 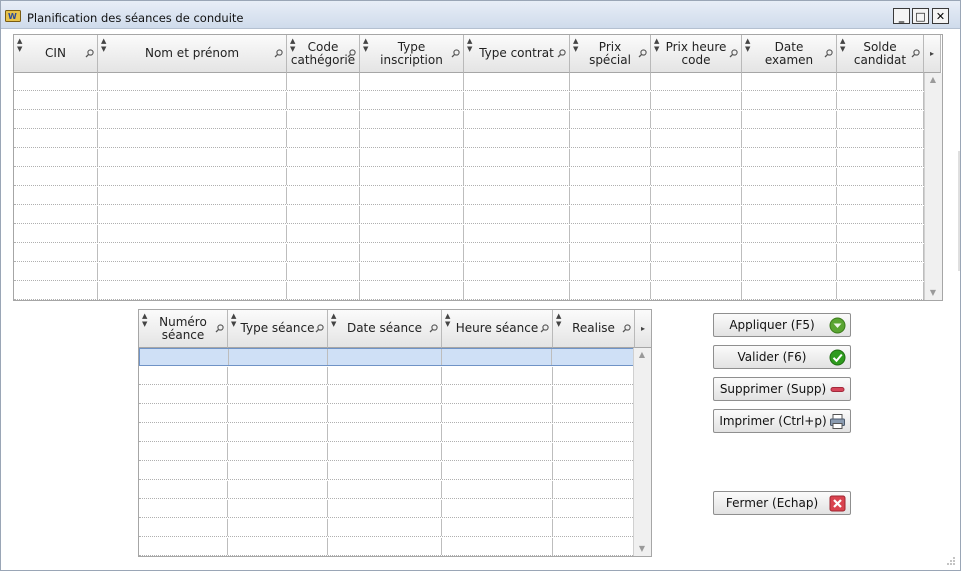 I want to click on column-header: ▲ ▼ Type séance, so click(x=278, y=329).